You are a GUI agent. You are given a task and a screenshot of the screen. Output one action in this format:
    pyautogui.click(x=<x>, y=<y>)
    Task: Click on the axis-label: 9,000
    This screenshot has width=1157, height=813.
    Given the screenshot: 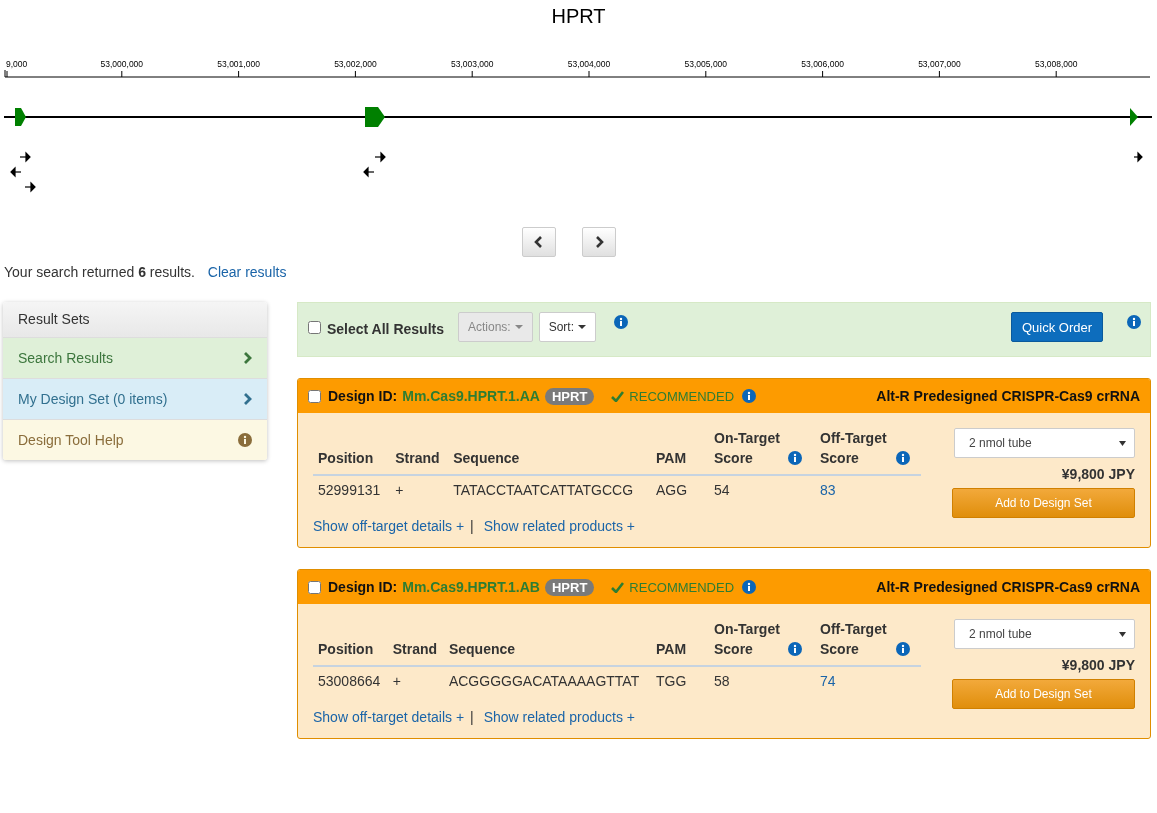 What is the action you would take?
    pyautogui.click(x=17, y=64)
    